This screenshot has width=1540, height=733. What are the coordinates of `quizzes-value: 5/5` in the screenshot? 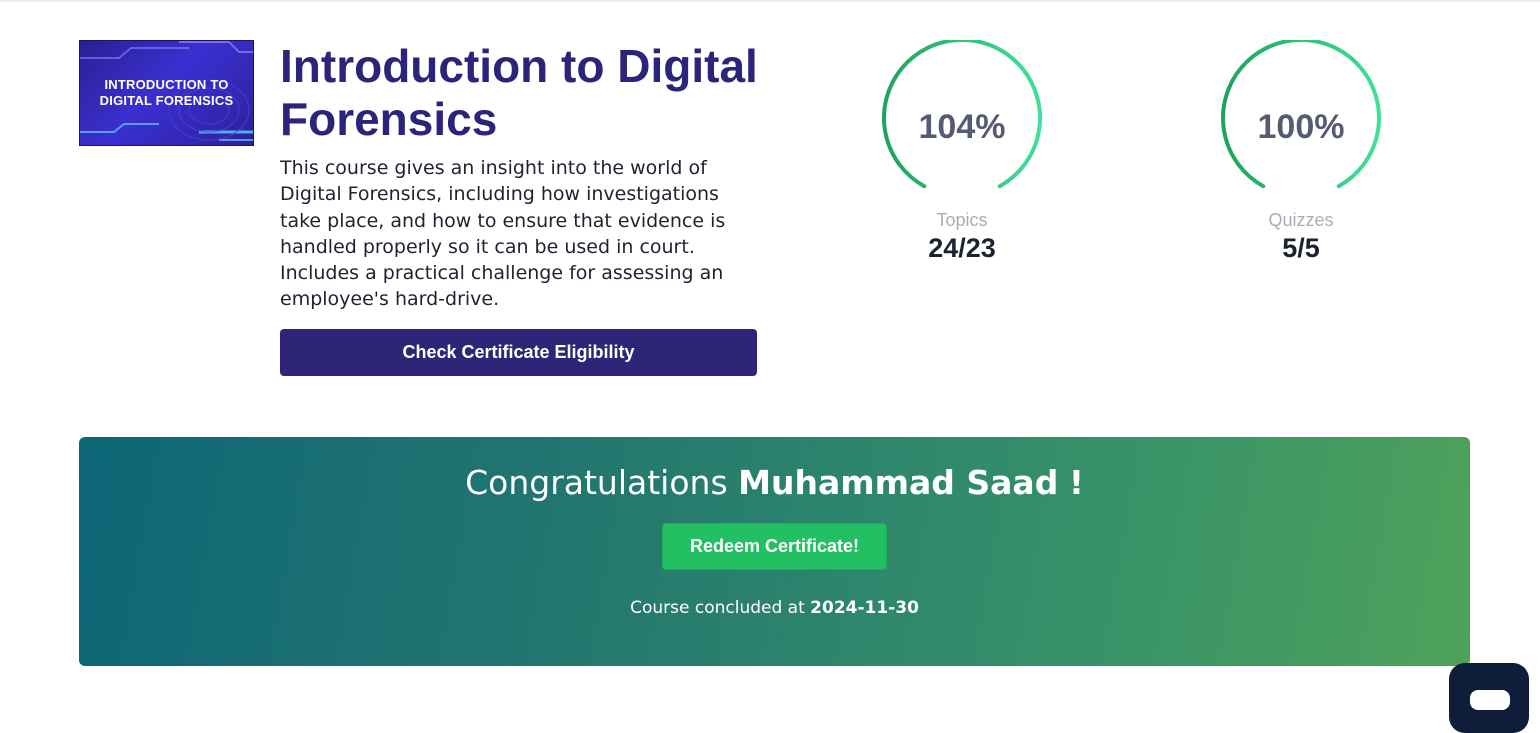 It's located at (1301, 248).